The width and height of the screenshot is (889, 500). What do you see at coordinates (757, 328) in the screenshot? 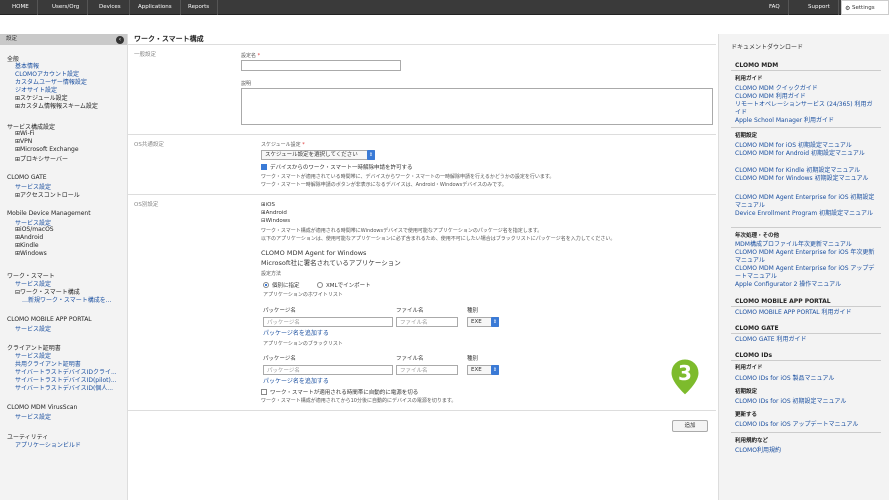
I see `doc-heading-gate: CLOMO GATE` at bounding box center [757, 328].